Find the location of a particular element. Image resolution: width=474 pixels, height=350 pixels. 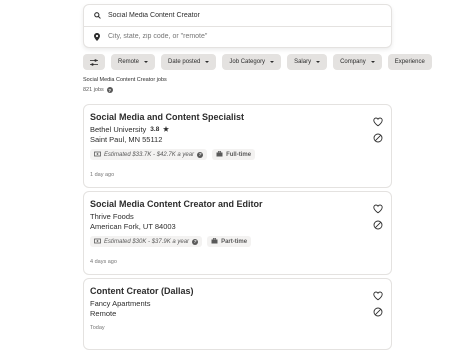

job-title: Content Creator (Dallas) is located at coordinates (142, 291).